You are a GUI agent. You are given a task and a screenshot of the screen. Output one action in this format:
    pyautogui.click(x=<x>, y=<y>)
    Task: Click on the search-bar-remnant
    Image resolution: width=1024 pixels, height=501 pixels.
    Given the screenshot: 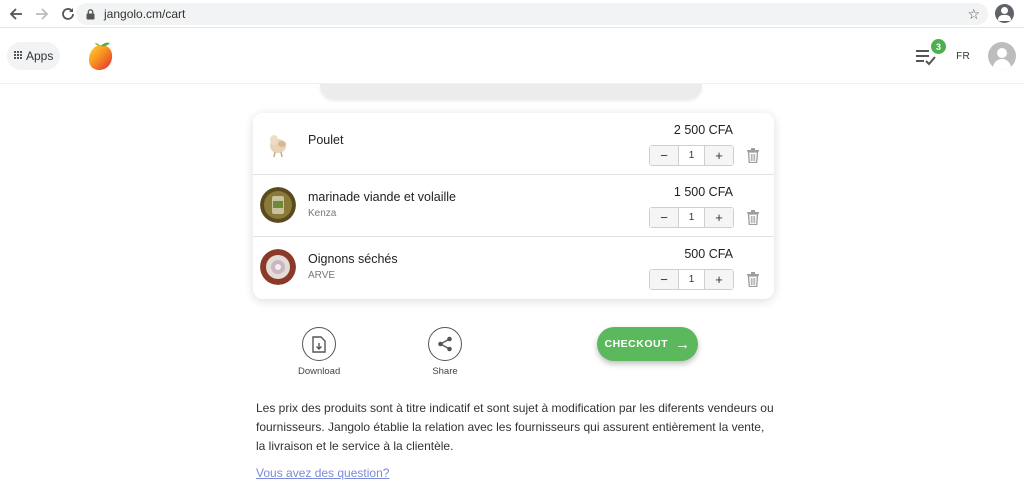 What is the action you would take?
    pyautogui.click(x=511, y=91)
    